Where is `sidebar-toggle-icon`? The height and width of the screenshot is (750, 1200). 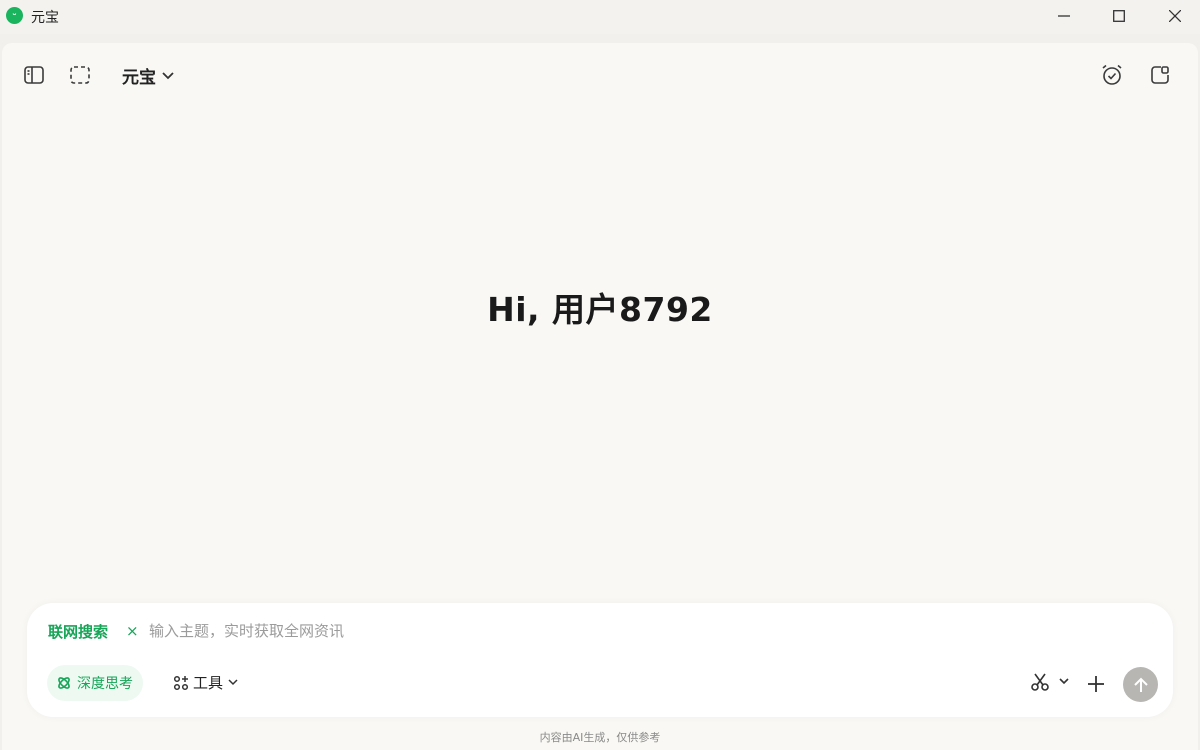
sidebar-toggle-icon is located at coordinates (34, 75).